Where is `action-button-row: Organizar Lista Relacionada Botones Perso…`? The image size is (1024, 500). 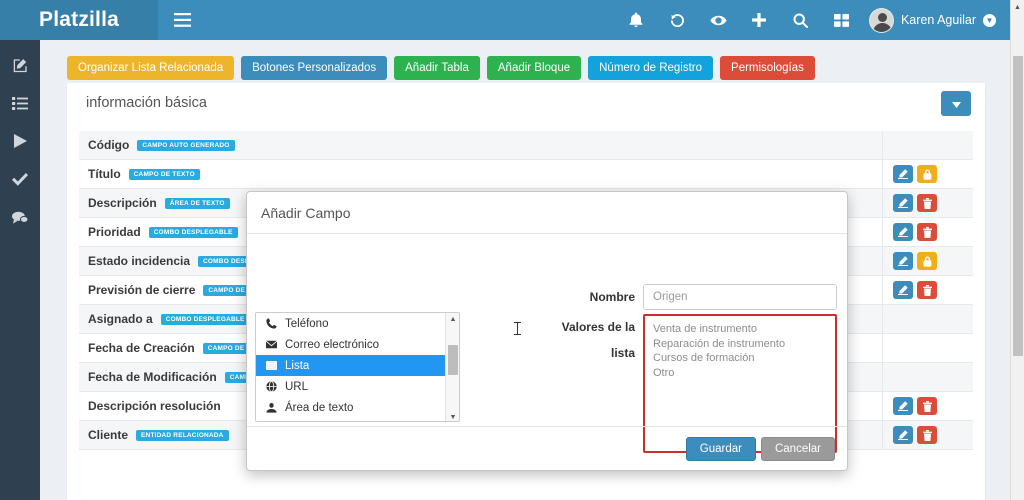 action-button-row: Organizar Lista Relacionada Botones Perso… is located at coordinates (441, 68).